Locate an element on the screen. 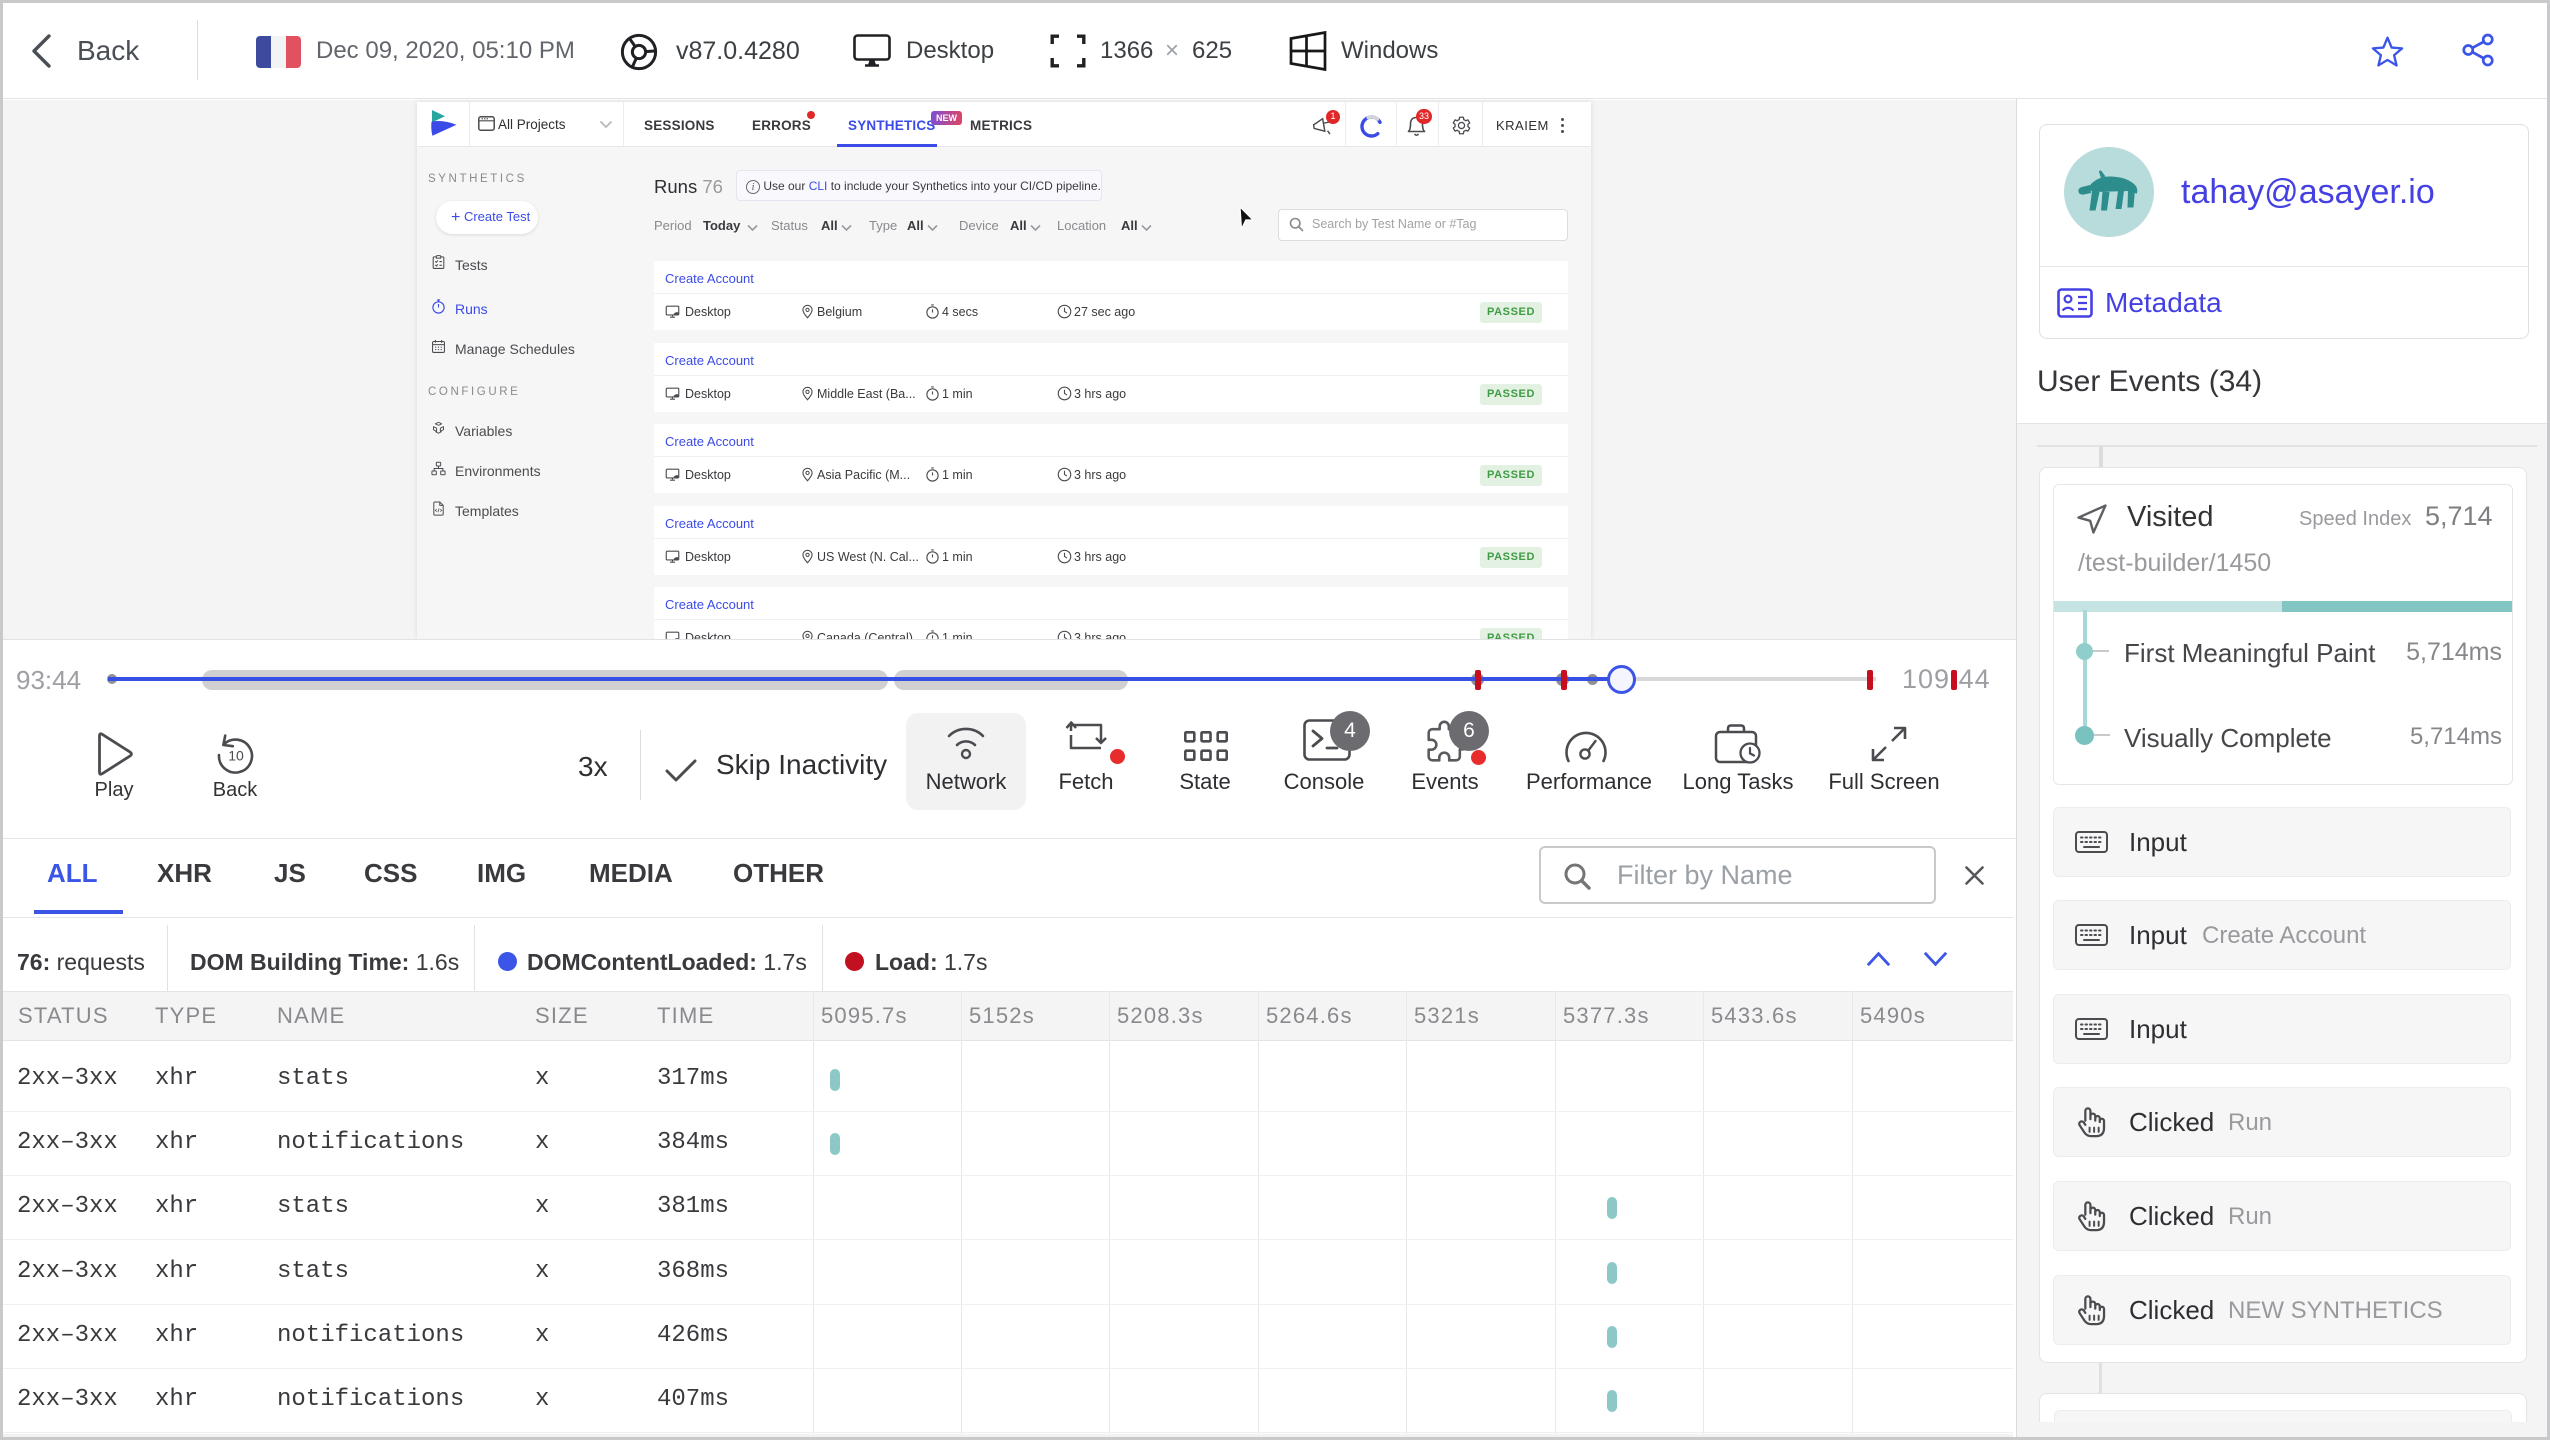 The image size is (2550, 1440). svg-text: 10 is located at coordinates (236, 756).